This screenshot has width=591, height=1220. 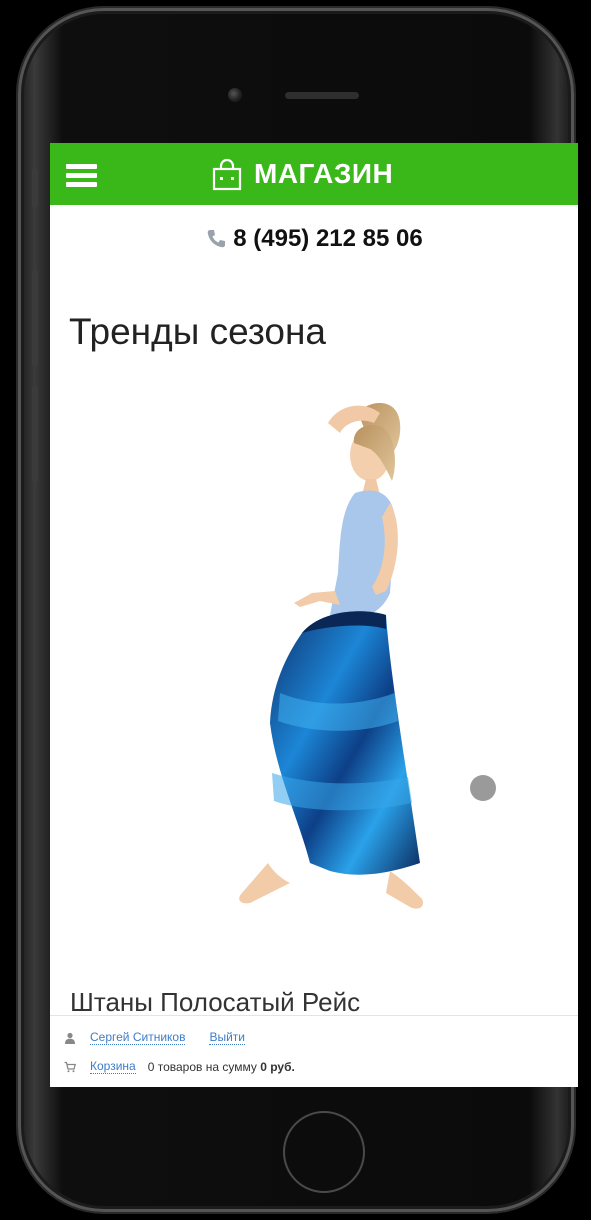 I want to click on user-profile-link: Сергей Ситников, so click(x=138, y=1037).